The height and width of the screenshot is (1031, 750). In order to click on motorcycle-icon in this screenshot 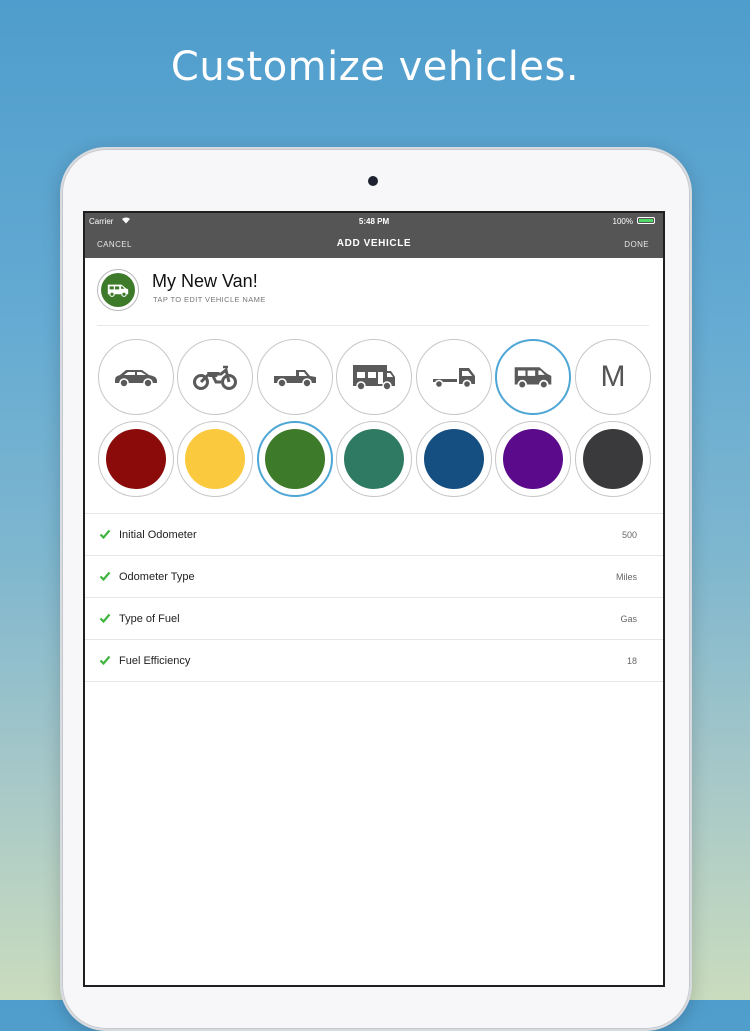, I will do `click(215, 377)`.